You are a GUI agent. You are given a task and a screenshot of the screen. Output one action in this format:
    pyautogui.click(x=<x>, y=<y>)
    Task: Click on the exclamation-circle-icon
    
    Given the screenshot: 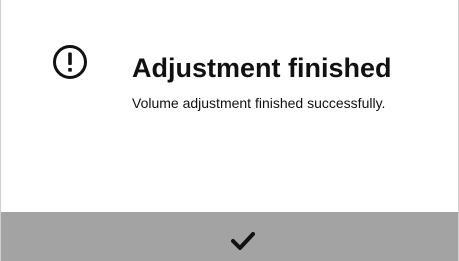 What is the action you would take?
    pyautogui.click(x=70, y=62)
    